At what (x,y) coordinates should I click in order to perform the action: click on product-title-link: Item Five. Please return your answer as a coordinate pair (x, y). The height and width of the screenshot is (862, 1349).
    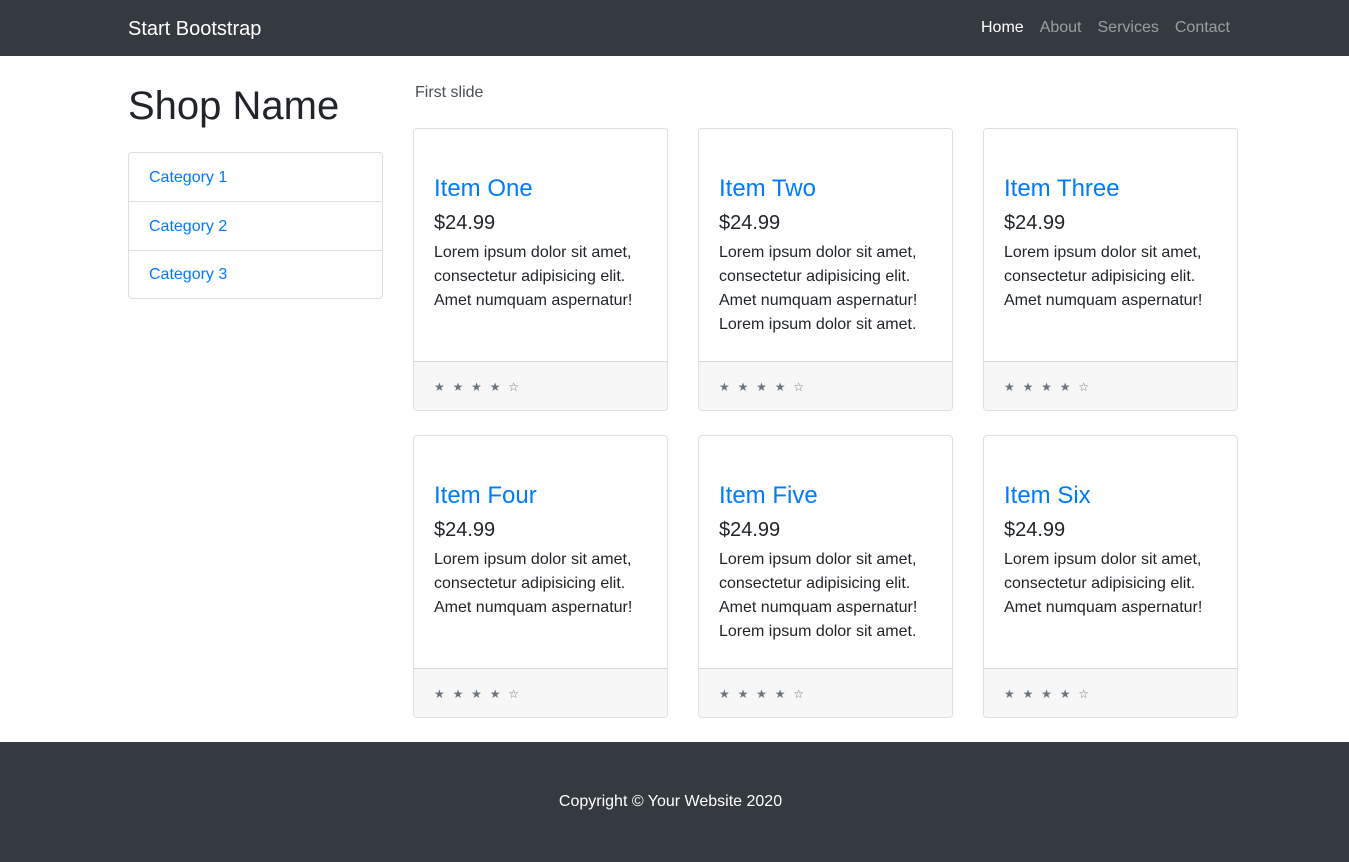
    Looking at the image, I should click on (827, 496).